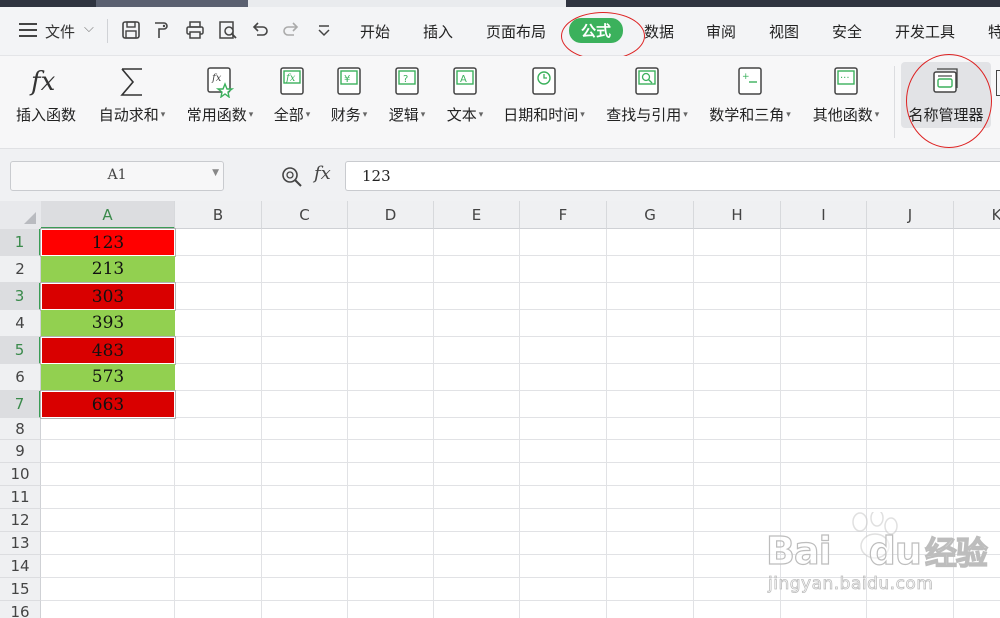 The width and height of the screenshot is (1000, 618). What do you see at coordinates (977, 215) in the screenshot?
I see `column-header-k: K` at bounding box center [977, 215].